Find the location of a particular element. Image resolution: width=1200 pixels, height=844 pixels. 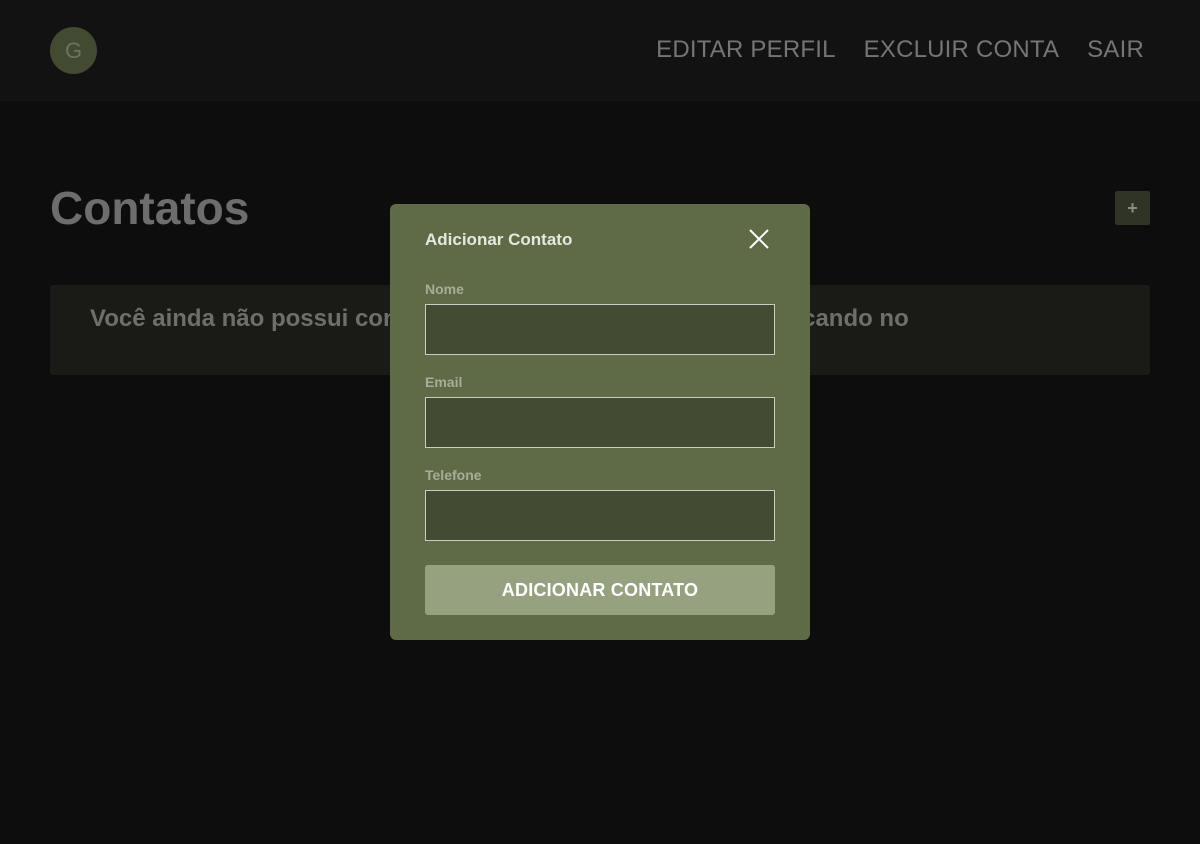

name-label: Nome is located at coordinates (444, 289).